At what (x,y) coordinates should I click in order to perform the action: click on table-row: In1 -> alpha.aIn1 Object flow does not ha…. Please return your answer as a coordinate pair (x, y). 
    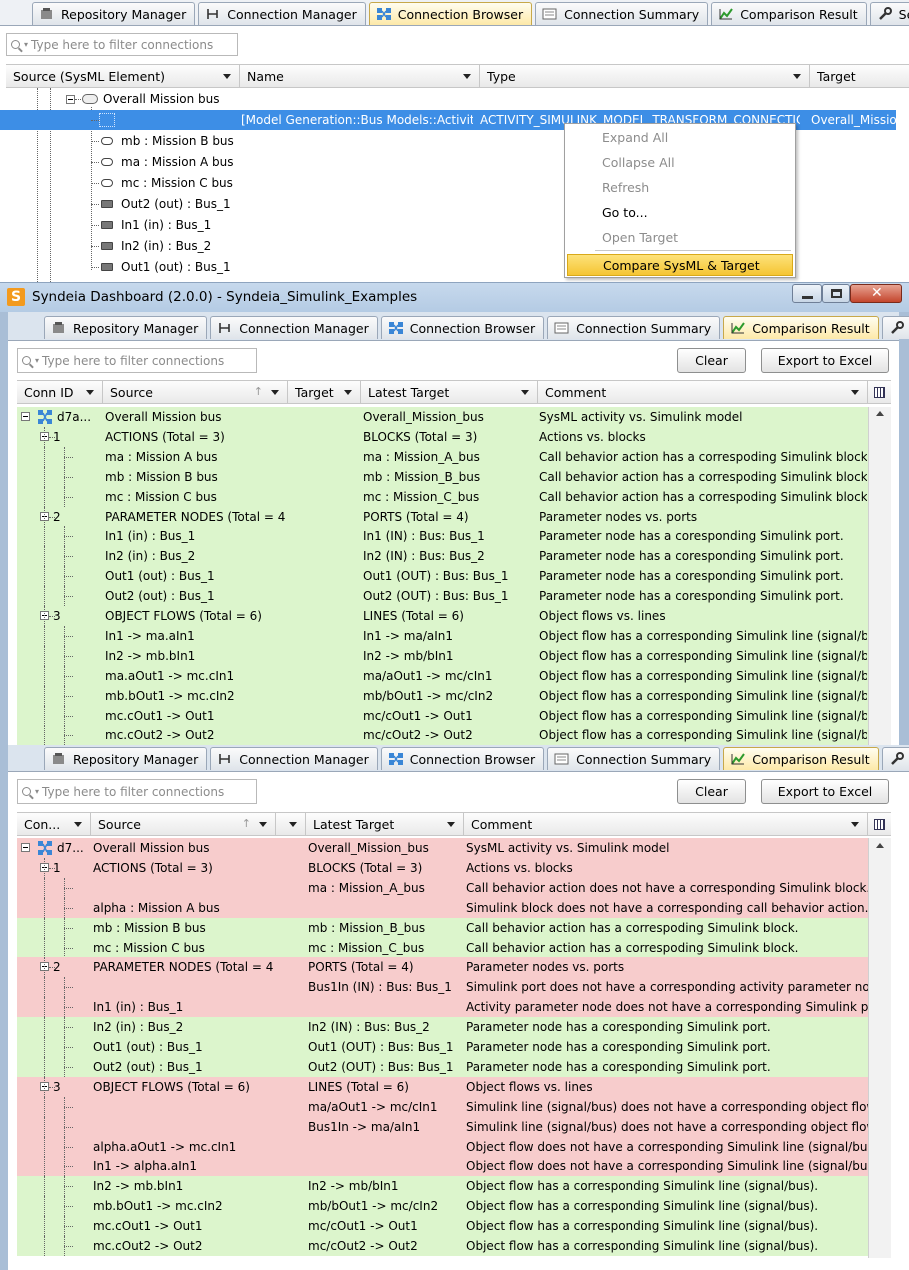
    Looking at the image, I should click on (442, 1166).